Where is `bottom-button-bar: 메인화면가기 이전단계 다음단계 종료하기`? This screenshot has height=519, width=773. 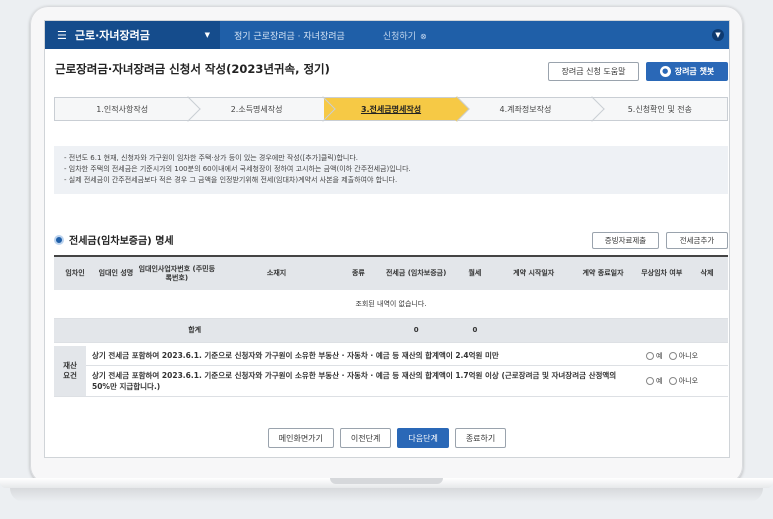 bottom-button-bar: 메인화면가기 이전단계 다음단계 종료하기 is located at coordinates (387, 438).